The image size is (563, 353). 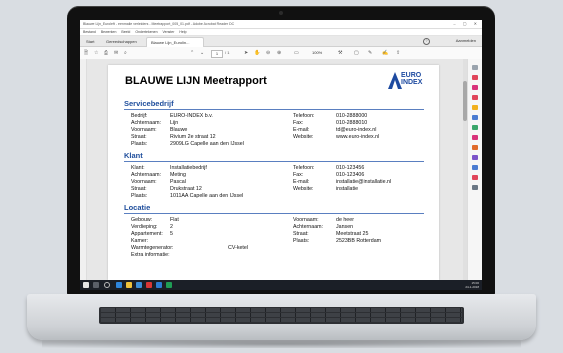 I want to click on page-total: / 1, so click(x=227, y=52).